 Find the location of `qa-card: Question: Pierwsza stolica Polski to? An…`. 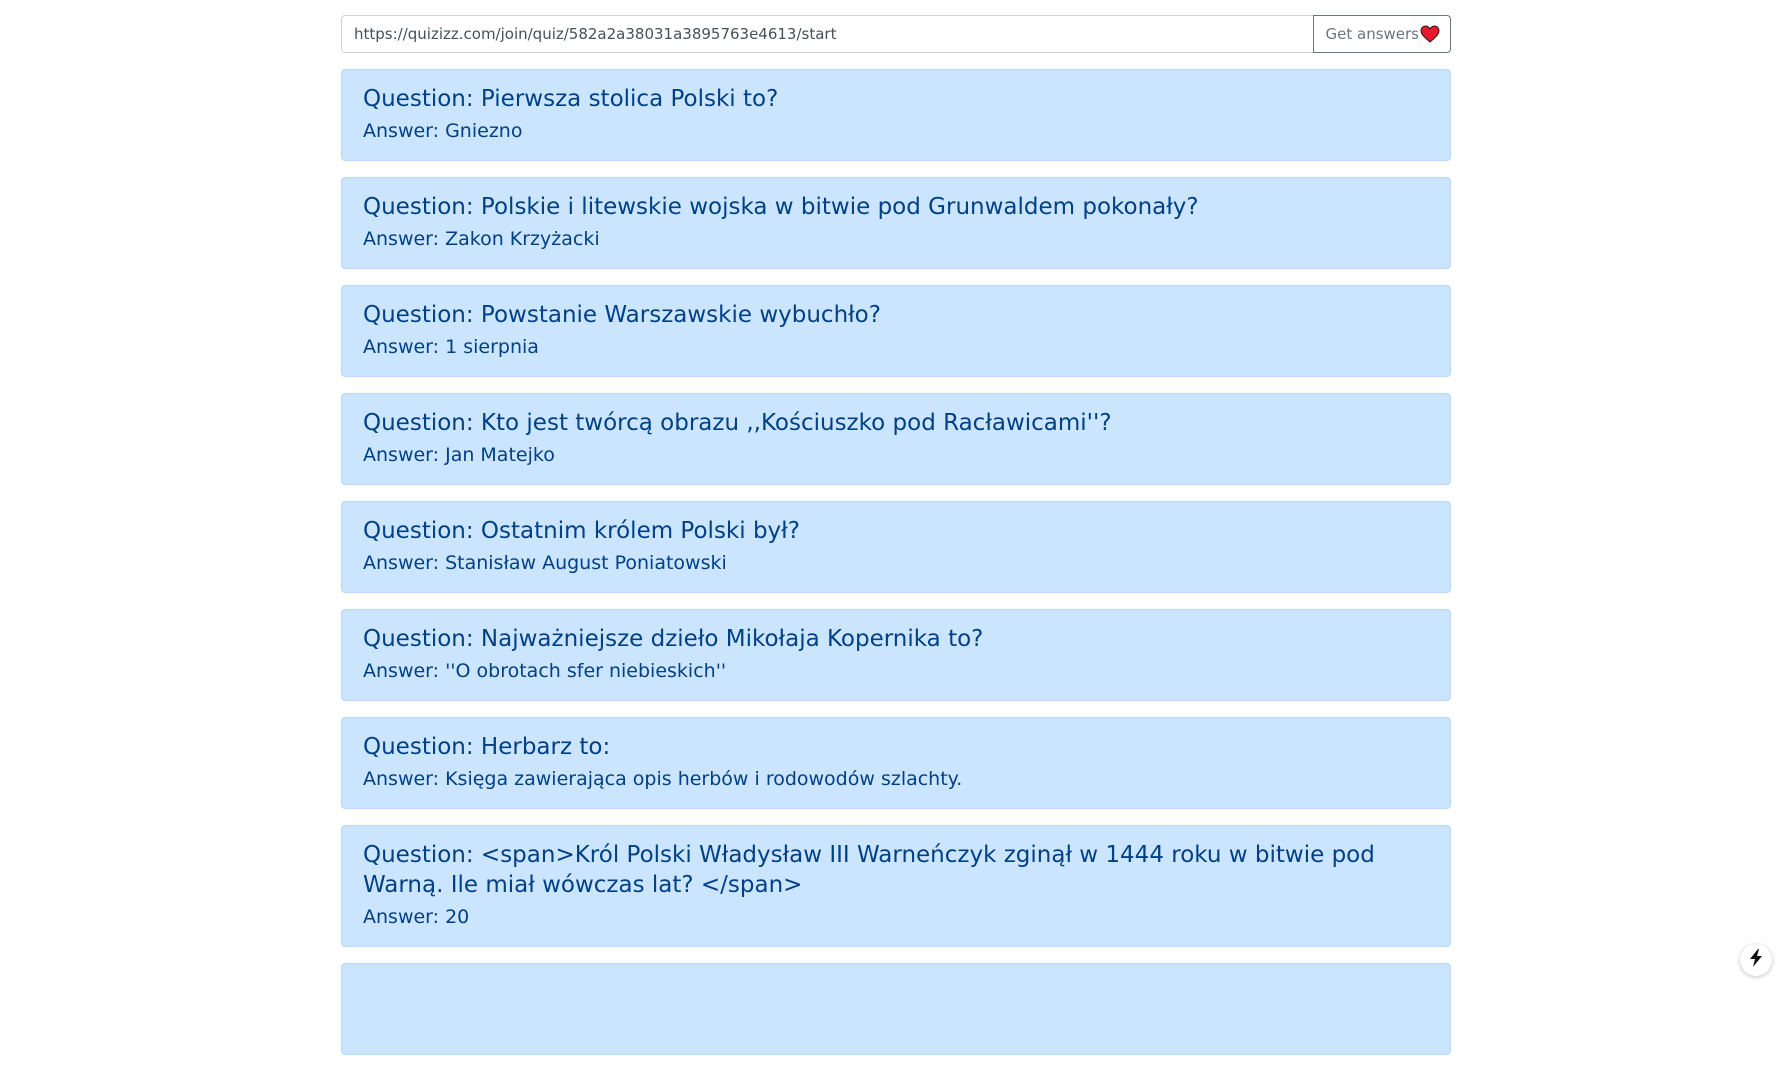

qa-card: Question: Pierwsza stolica Polski to? An… is located at coordinates (896, 115).